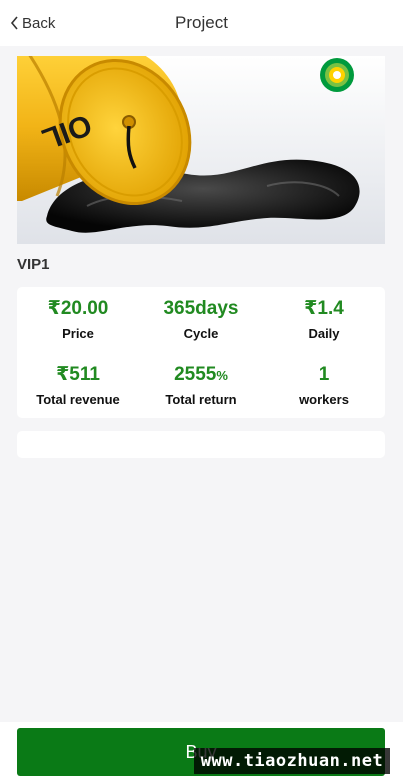  What do you see at coordinates (14, 23) in the screenshot?
I see `chevron-left-icon` at bounding box center [14, 23].